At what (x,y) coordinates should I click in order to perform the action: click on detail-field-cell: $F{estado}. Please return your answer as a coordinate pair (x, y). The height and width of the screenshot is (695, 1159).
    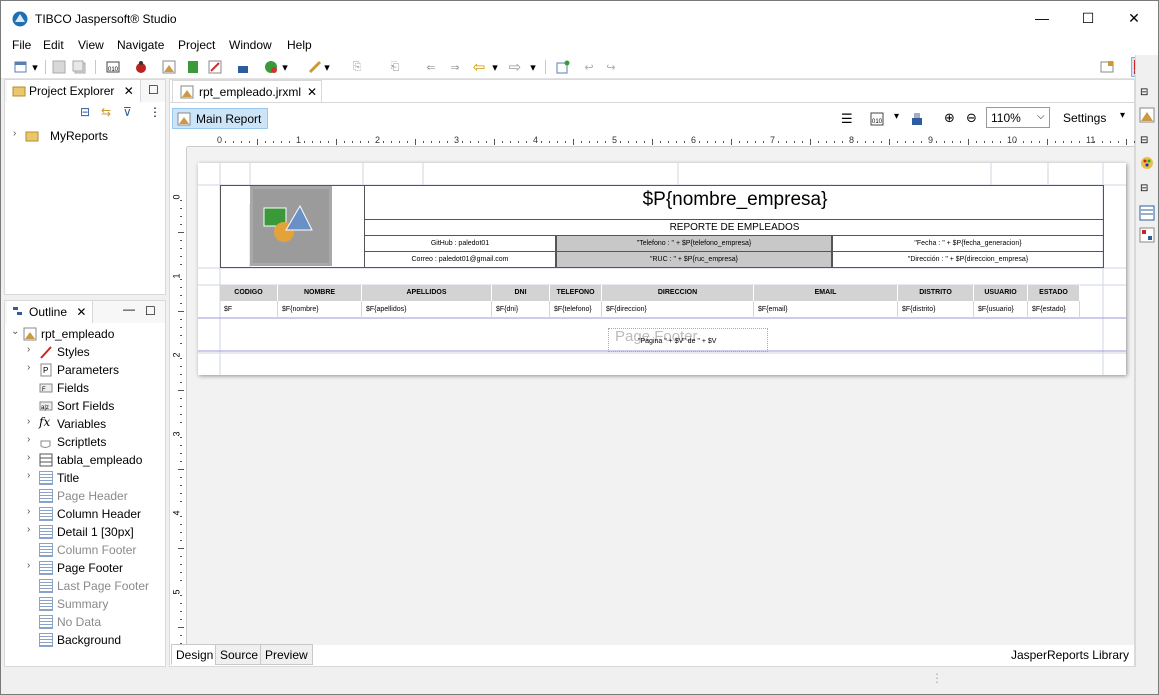
    Looking at the image, I should click on (1054, 309).